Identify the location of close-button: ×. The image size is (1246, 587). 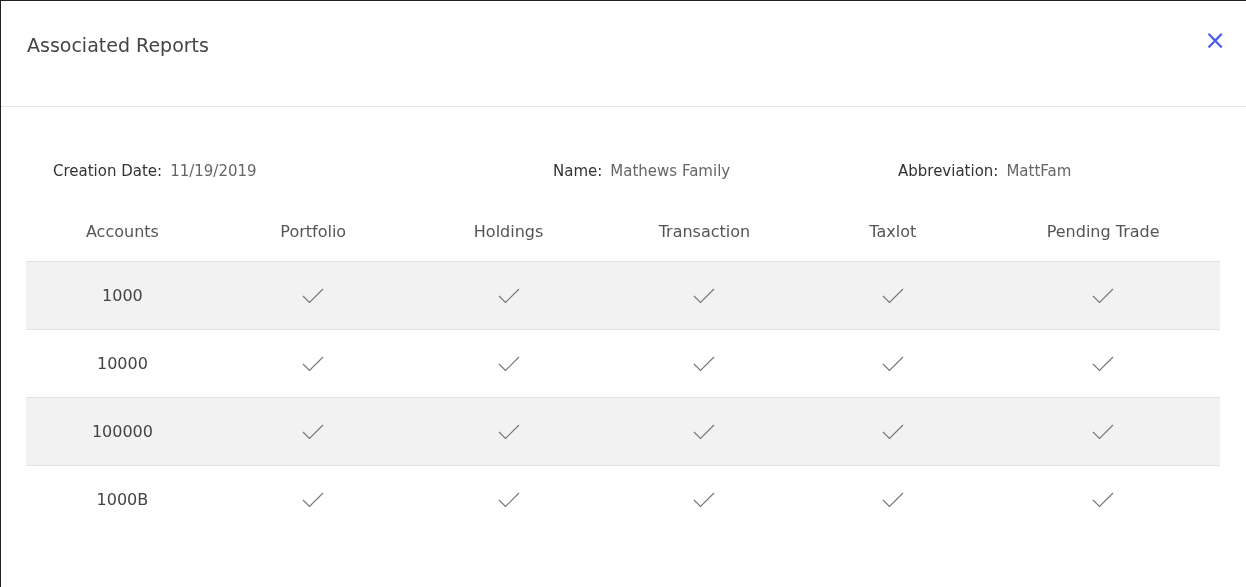
(1215, 40).